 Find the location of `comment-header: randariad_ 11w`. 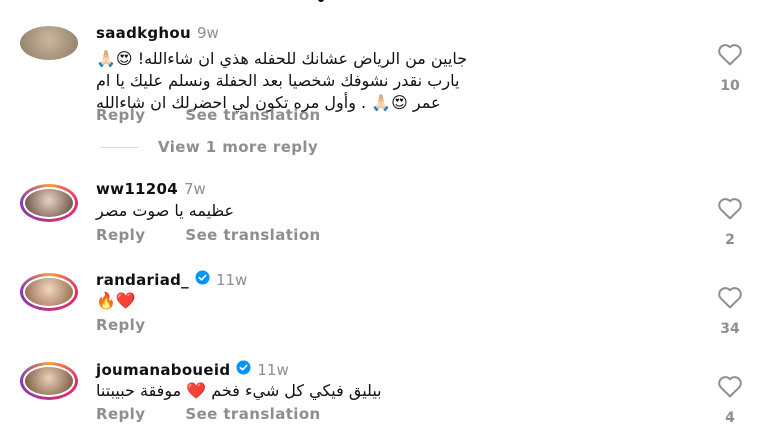

comment-header: randariad_ 11w is located at coordinates (171, 279).